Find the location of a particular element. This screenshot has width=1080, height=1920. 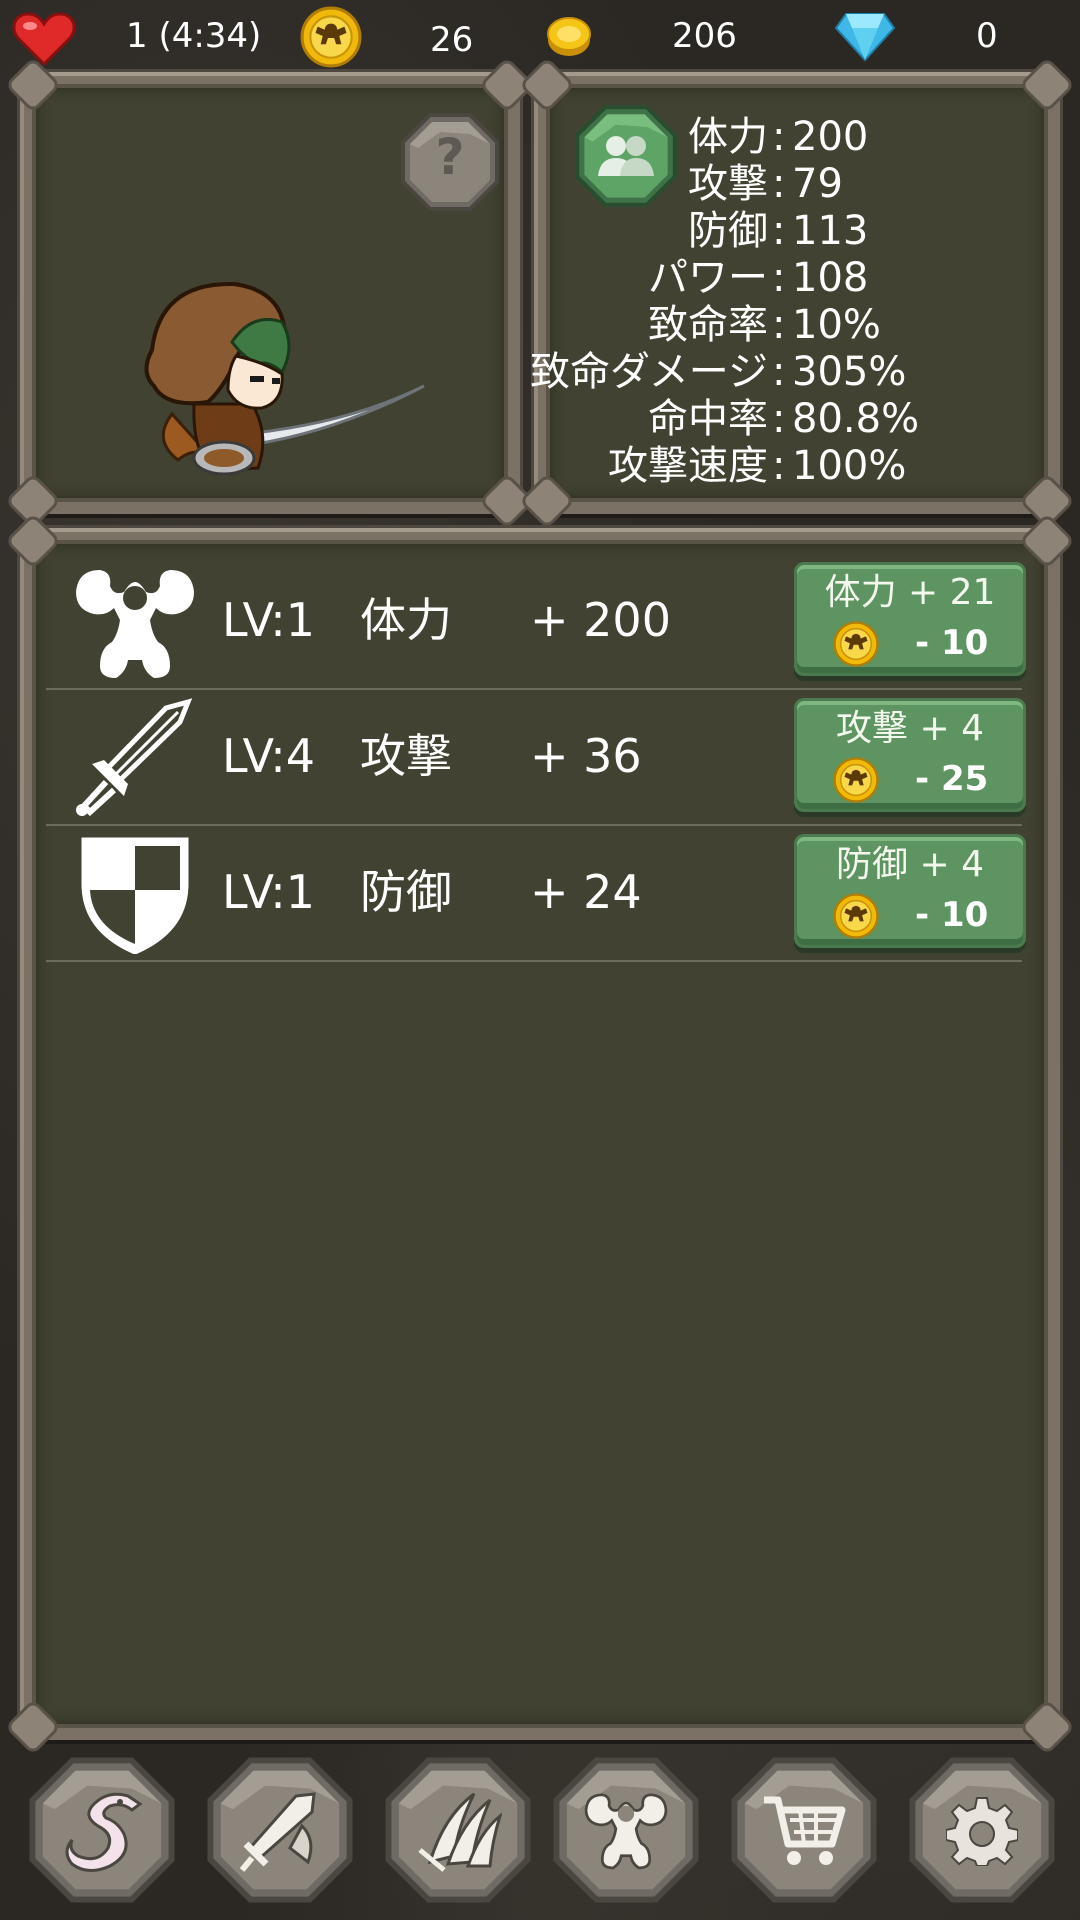

stat-row: 攻撃速度 : 100% is located at coordinates (786, 466).